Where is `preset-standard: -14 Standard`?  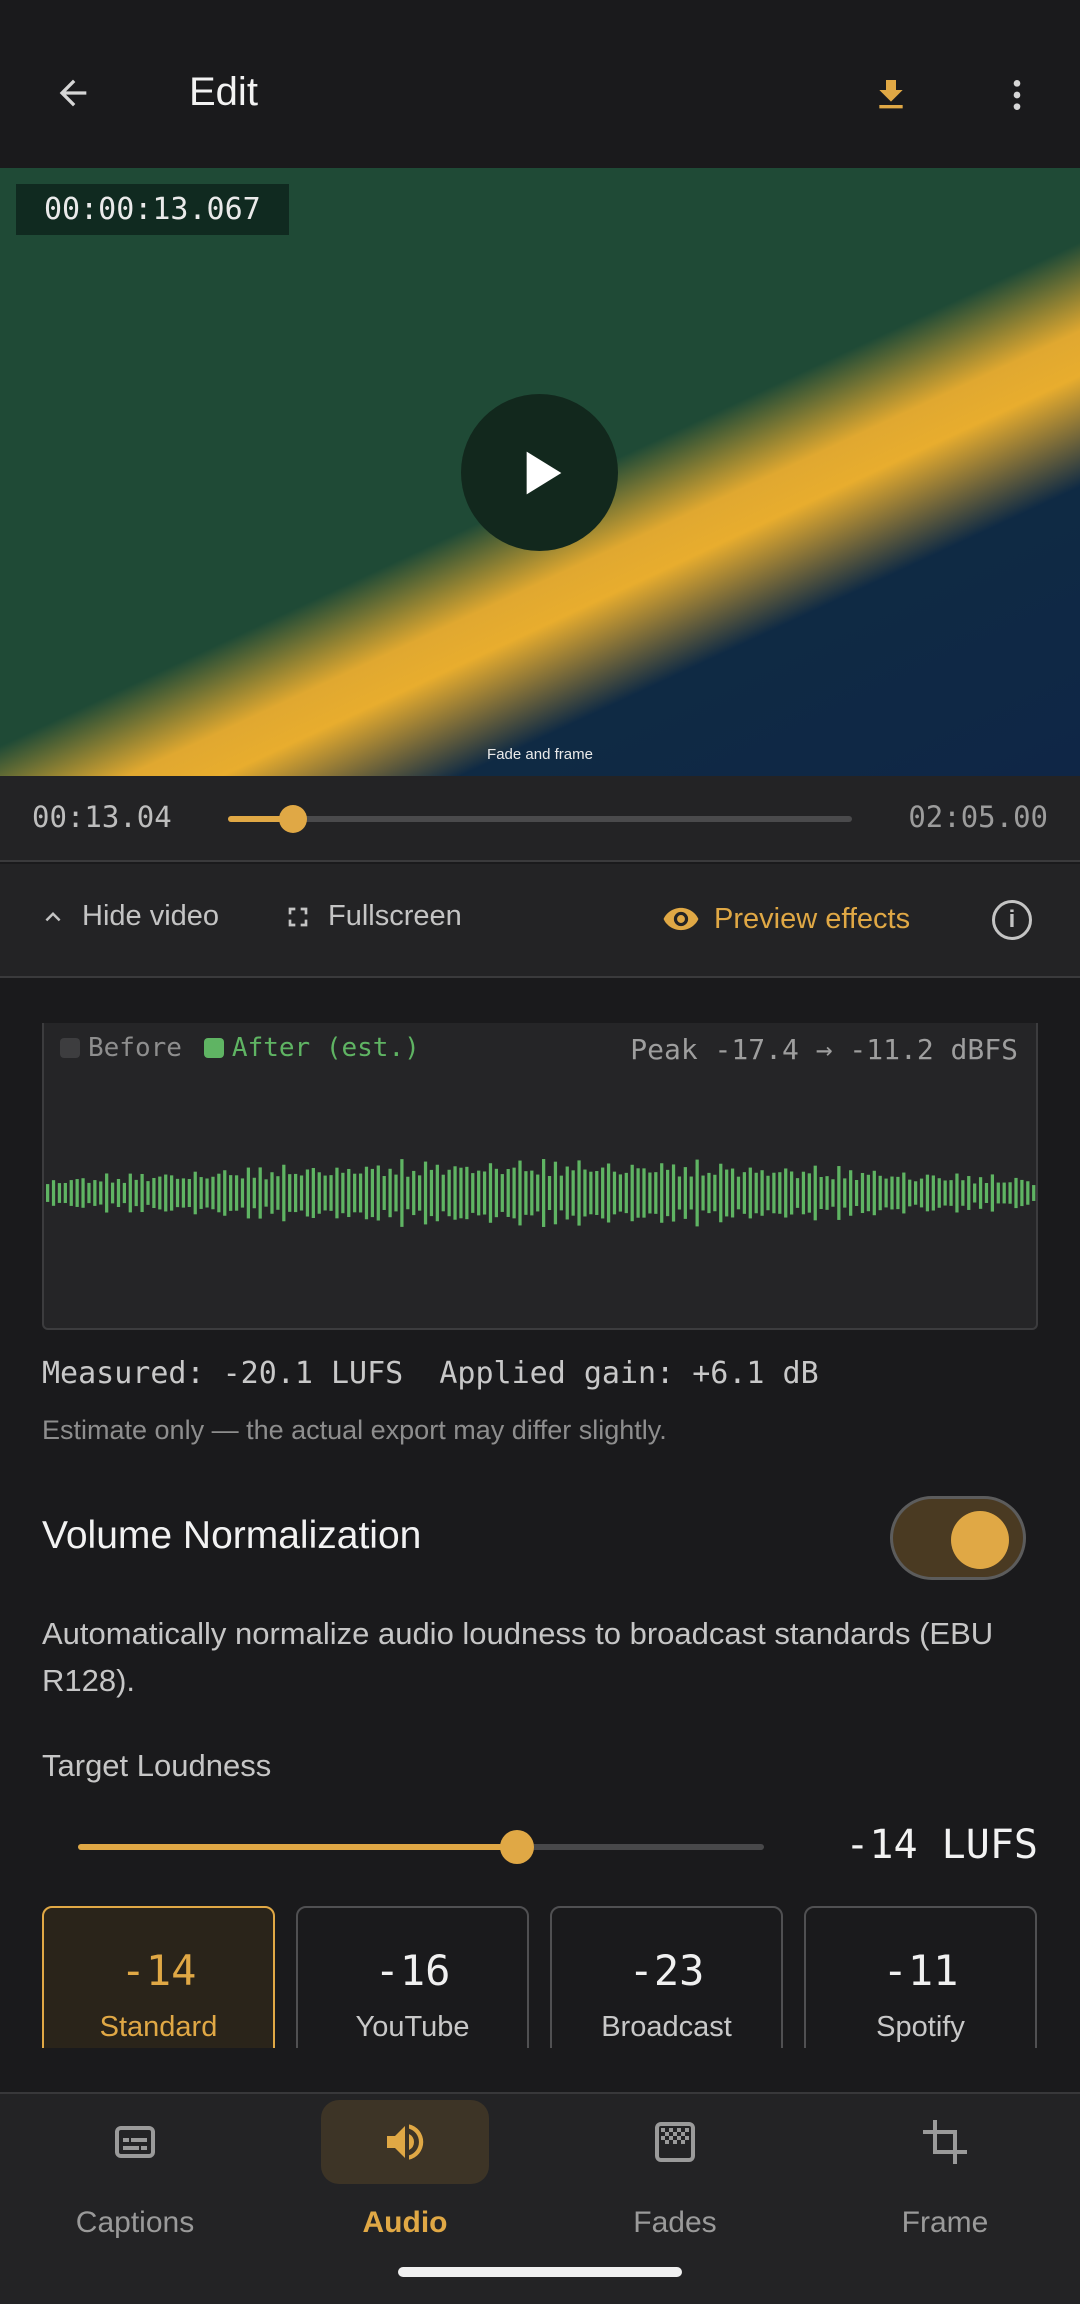
preset-standard: -14 Standard is located at coordinates (158, 1977).